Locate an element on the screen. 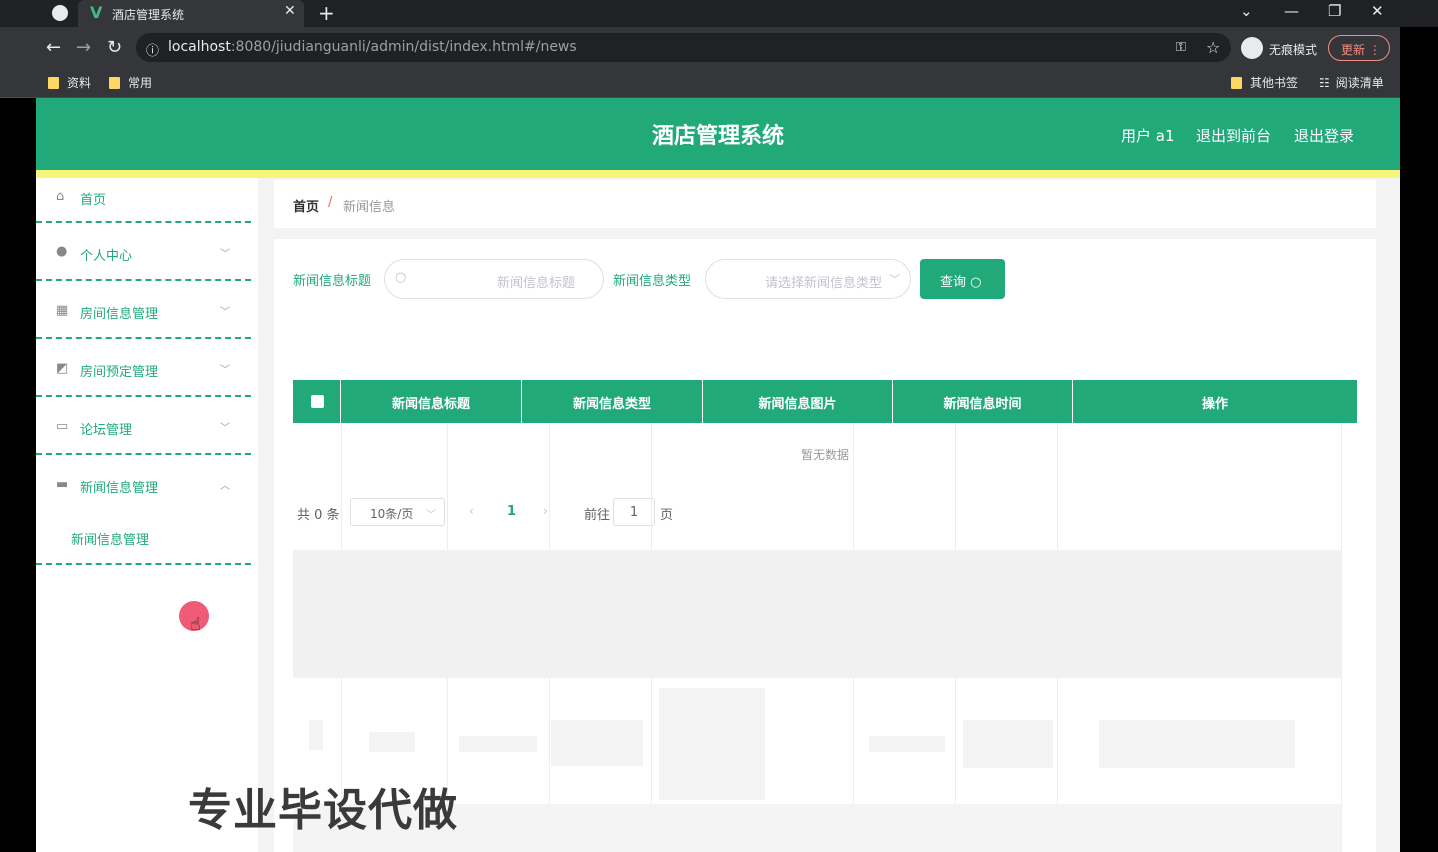 This screenshot has width=1438, height=852. column-header: 新闻信息标题 is located at coordinates (431, 401).